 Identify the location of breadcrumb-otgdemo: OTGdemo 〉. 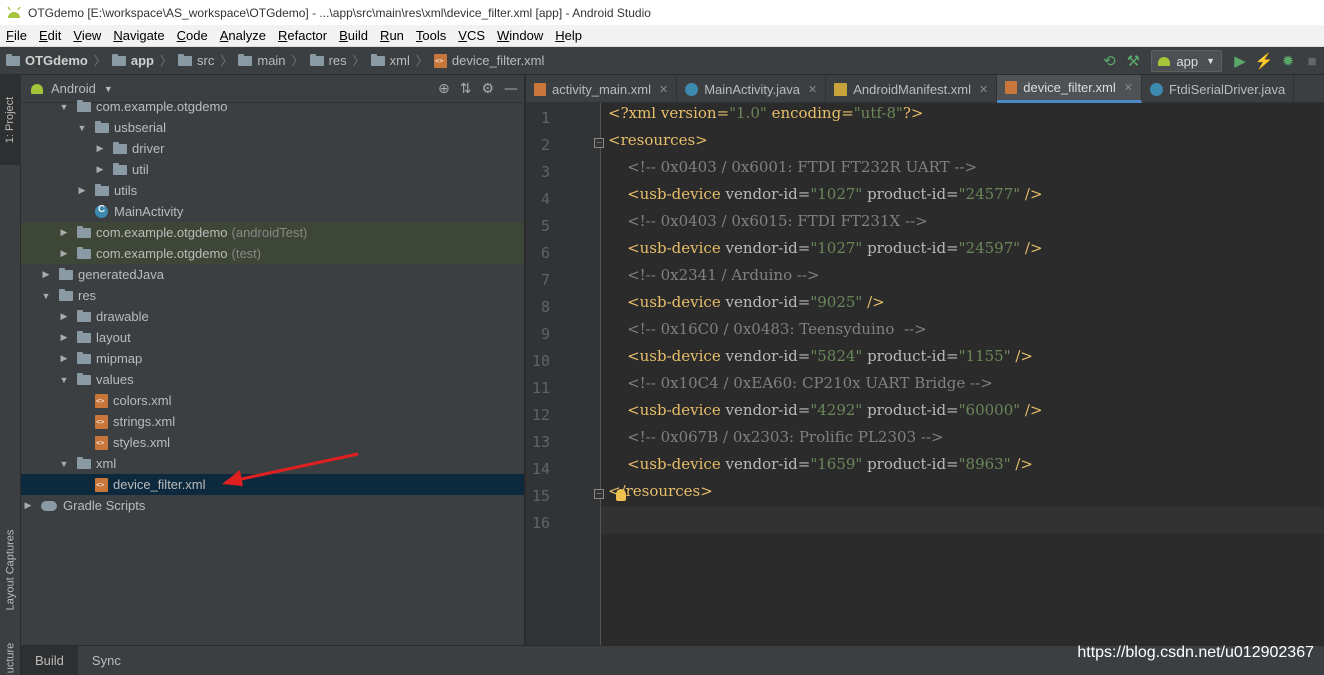
(56, 60).